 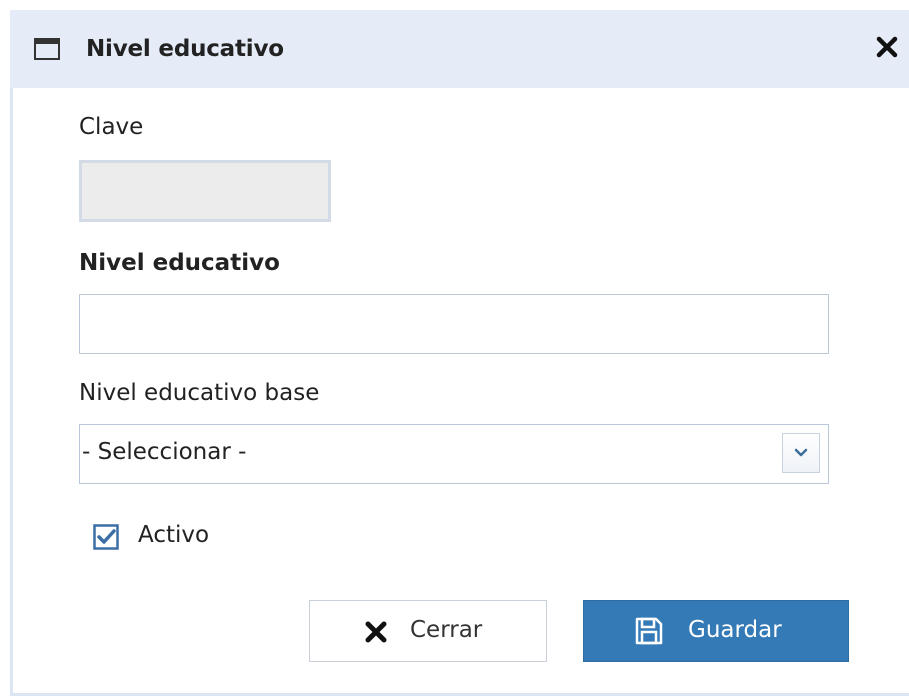 What do you see at coordinates (649, 631) in the screenshot?
I see `floppy-disk-icon` at bounding box center [649, 631].